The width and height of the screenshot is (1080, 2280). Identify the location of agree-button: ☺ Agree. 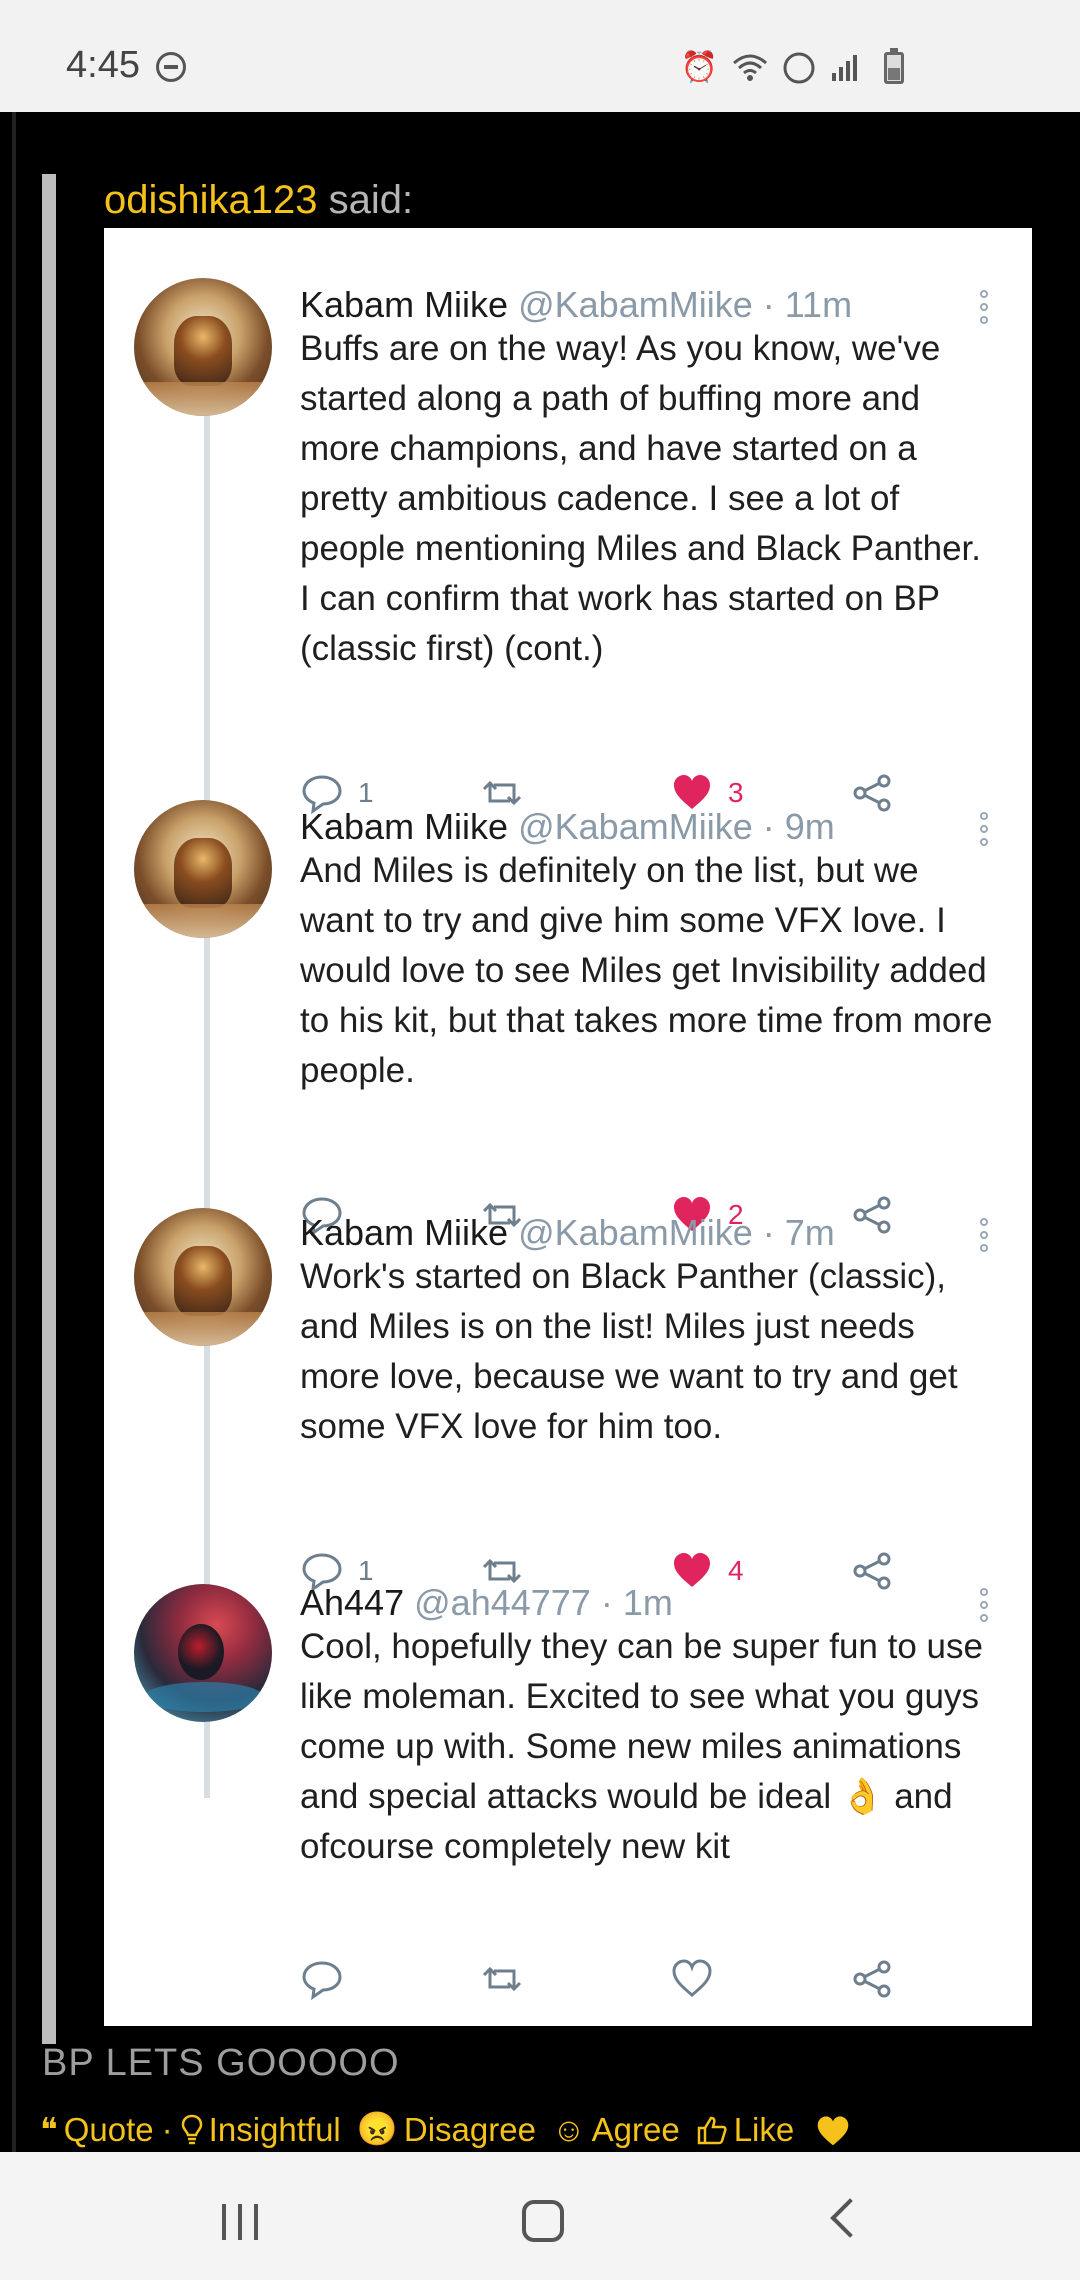
(616, 2130).